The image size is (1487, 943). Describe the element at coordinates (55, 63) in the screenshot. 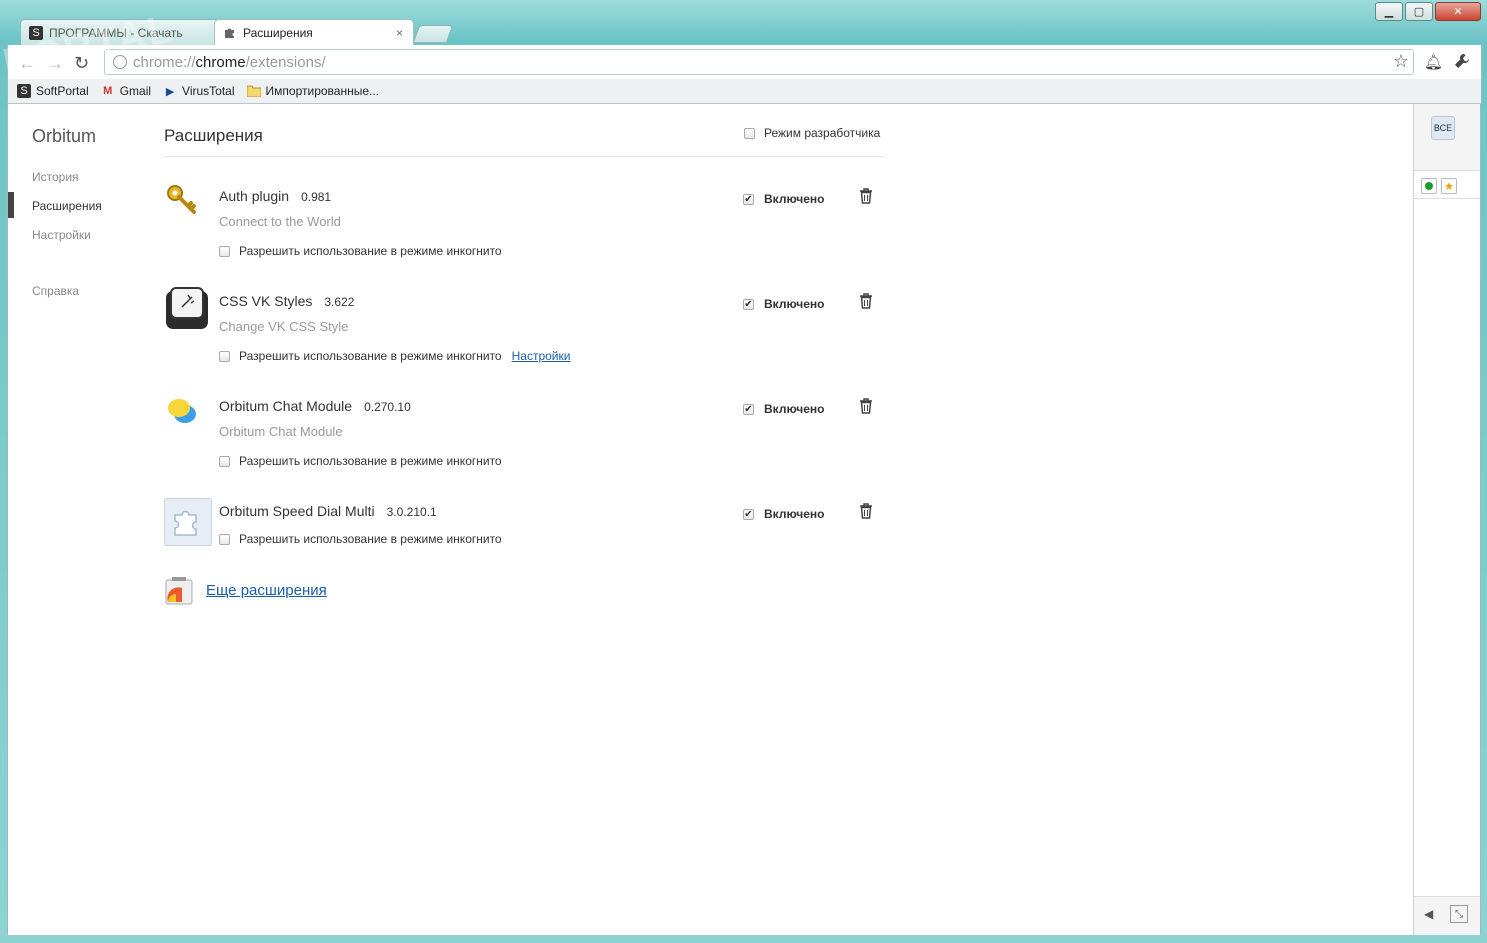

I see `forward-icon: →` at that location.